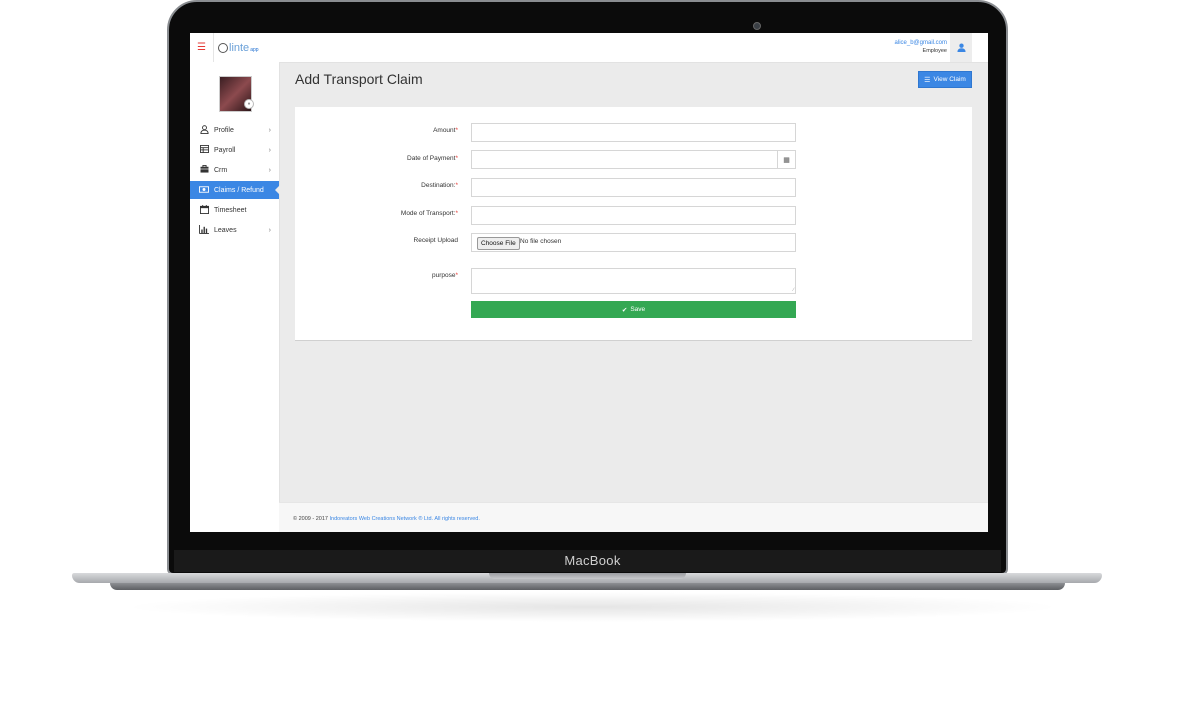 This screenshot has height=716, width=1185. Describe the element at coordinates (793, 290) in the screenshot. I see `resize-grip-icon: ∕` at that location.